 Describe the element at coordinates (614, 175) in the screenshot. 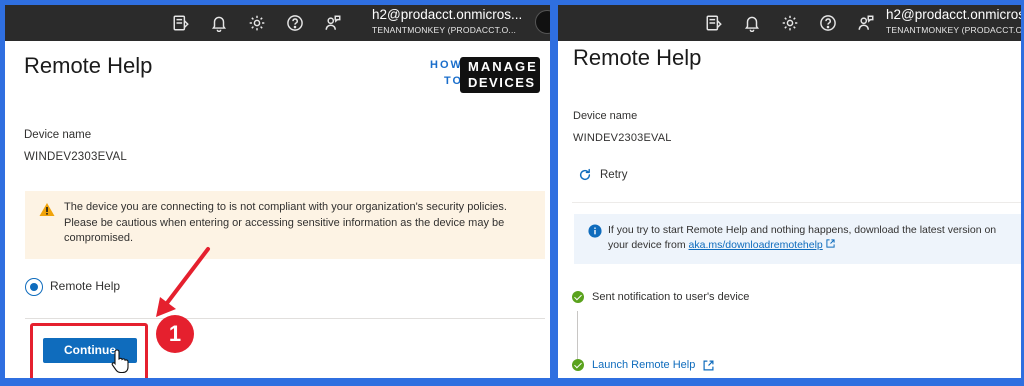

I see `retry-label: Retry` at that location.